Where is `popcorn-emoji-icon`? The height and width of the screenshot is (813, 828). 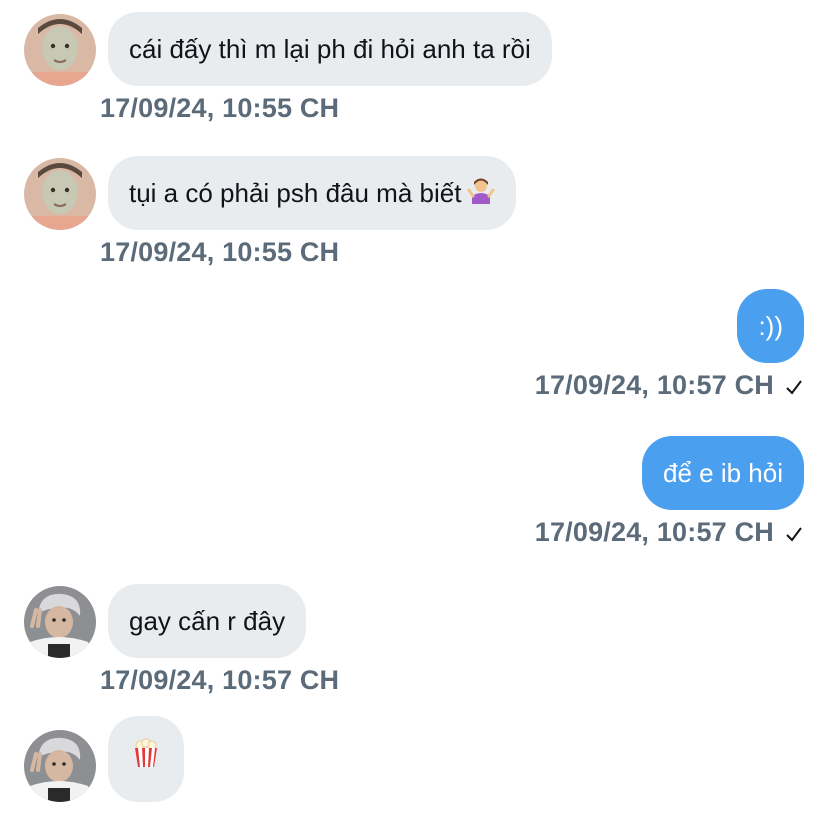 popcorn-emoji-icon is located at coordinates (146, 759).